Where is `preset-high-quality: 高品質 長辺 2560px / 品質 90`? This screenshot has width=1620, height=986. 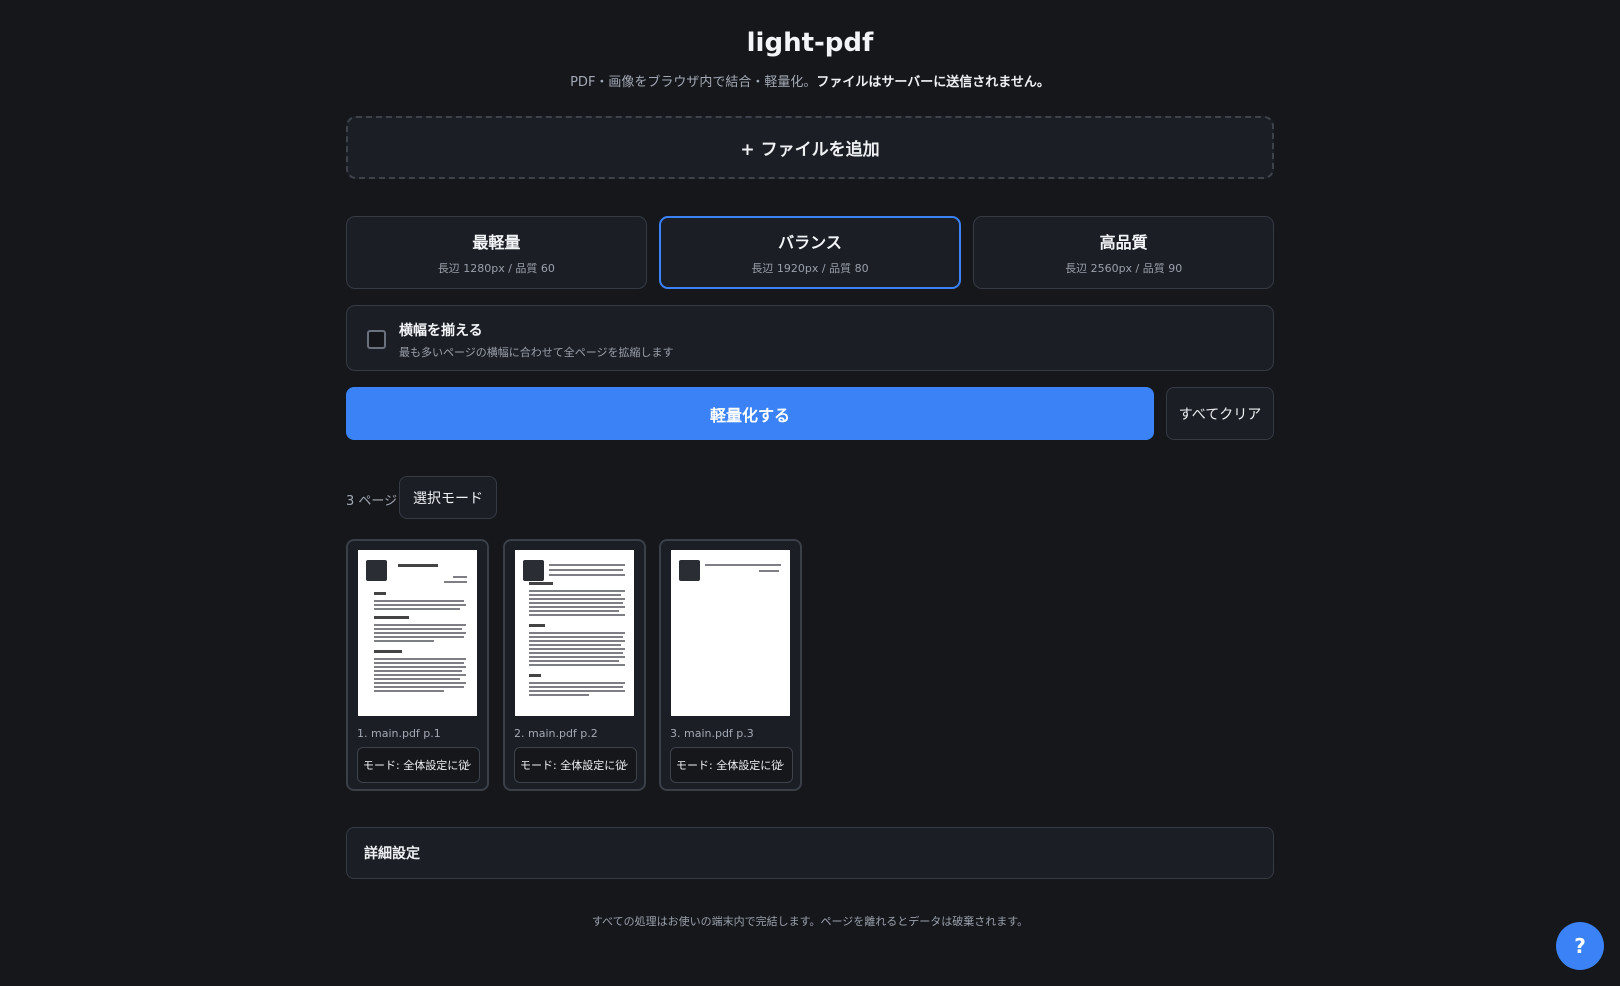 preset-high-quality: 高品質 長辺 2560px / 品質 90 is located at coordinates (1124, 252).